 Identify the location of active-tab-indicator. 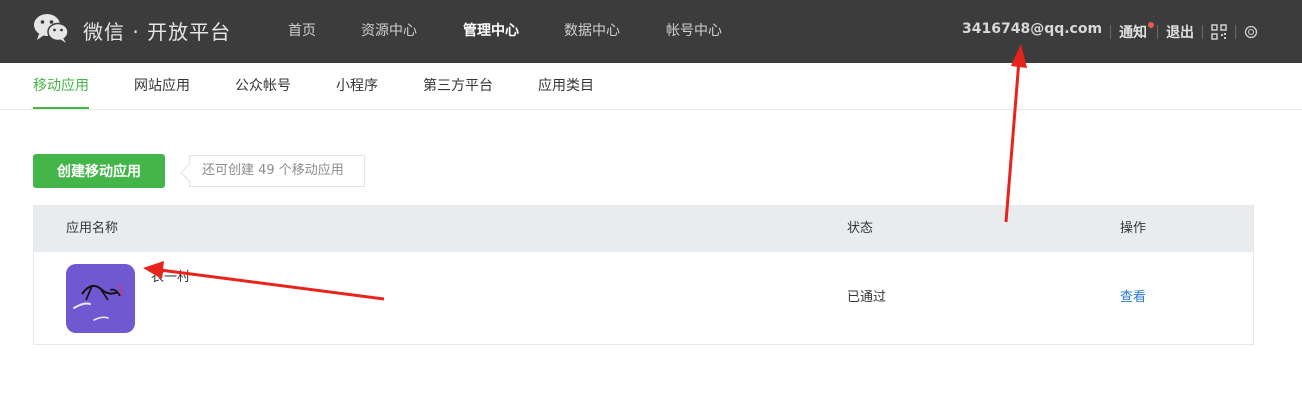
(61, 108).